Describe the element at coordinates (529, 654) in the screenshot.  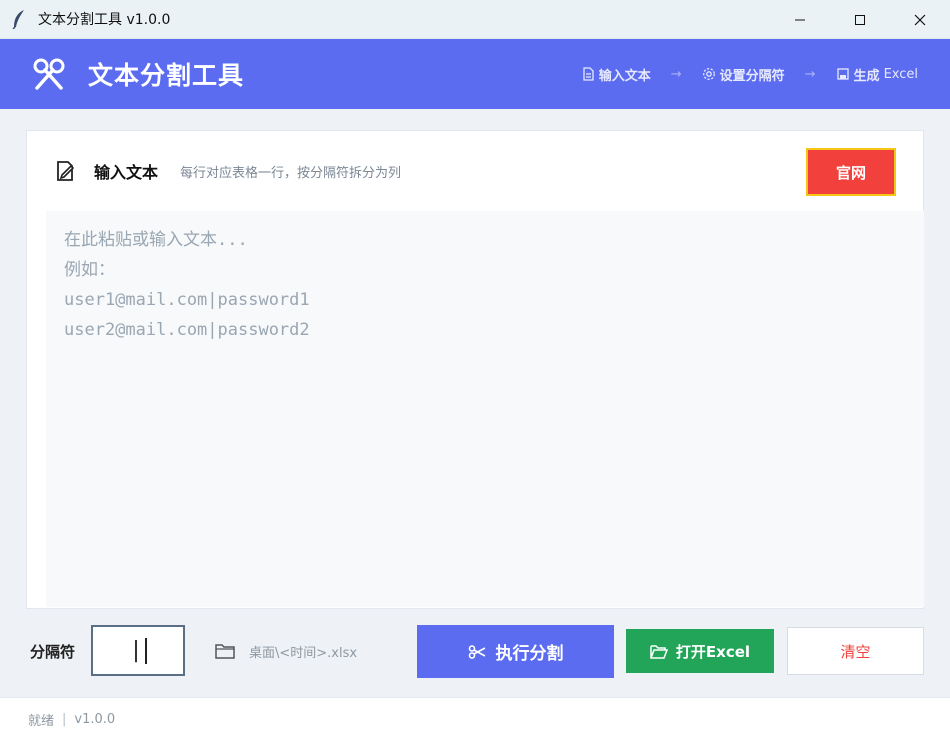
I see `execute-label: 执行分割` at that location.